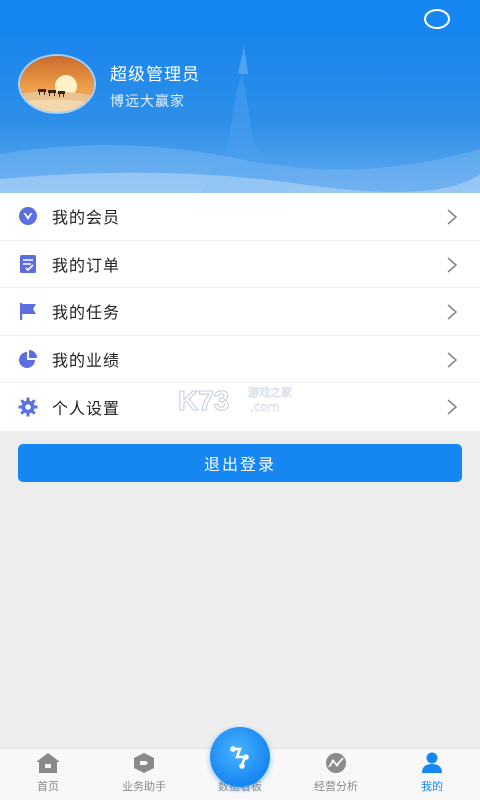  Describe the element at coordinates (86, 265) in the screenshot. I see `menu-item-label: 我的订单` at that location.